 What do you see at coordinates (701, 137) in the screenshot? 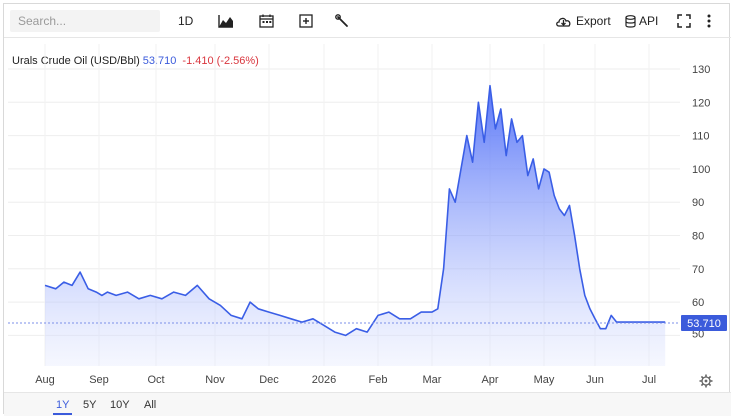
I see `y-tick-label: 110` at bounding box center [701, 137].